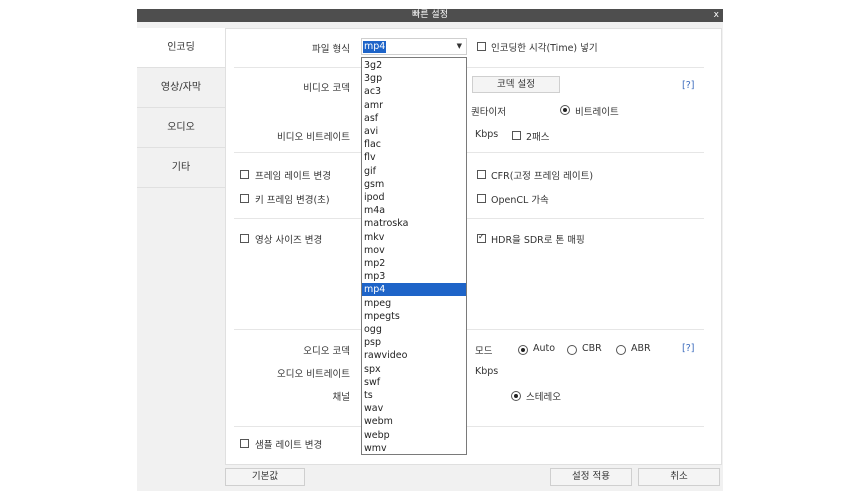 The width and height of the screenshot is (860, 500). Describe the element at coordinates (516, 84) in the screenshot. I see `codec-settings-button: 코덱 설정` at that location.